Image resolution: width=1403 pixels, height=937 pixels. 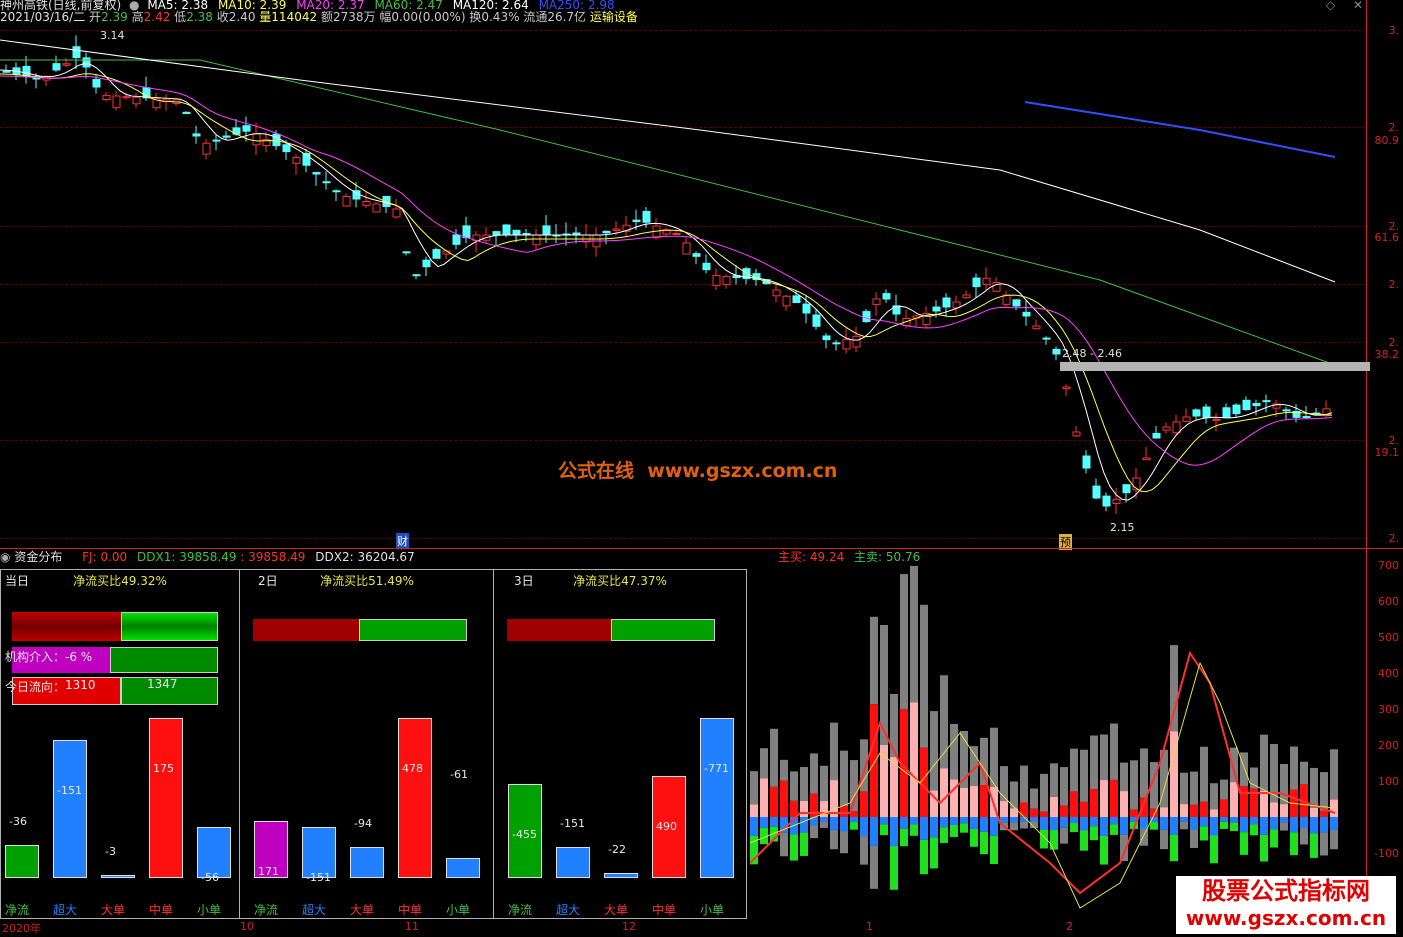 I want to click on axis-label: 3., so click(x=1394, y=30).